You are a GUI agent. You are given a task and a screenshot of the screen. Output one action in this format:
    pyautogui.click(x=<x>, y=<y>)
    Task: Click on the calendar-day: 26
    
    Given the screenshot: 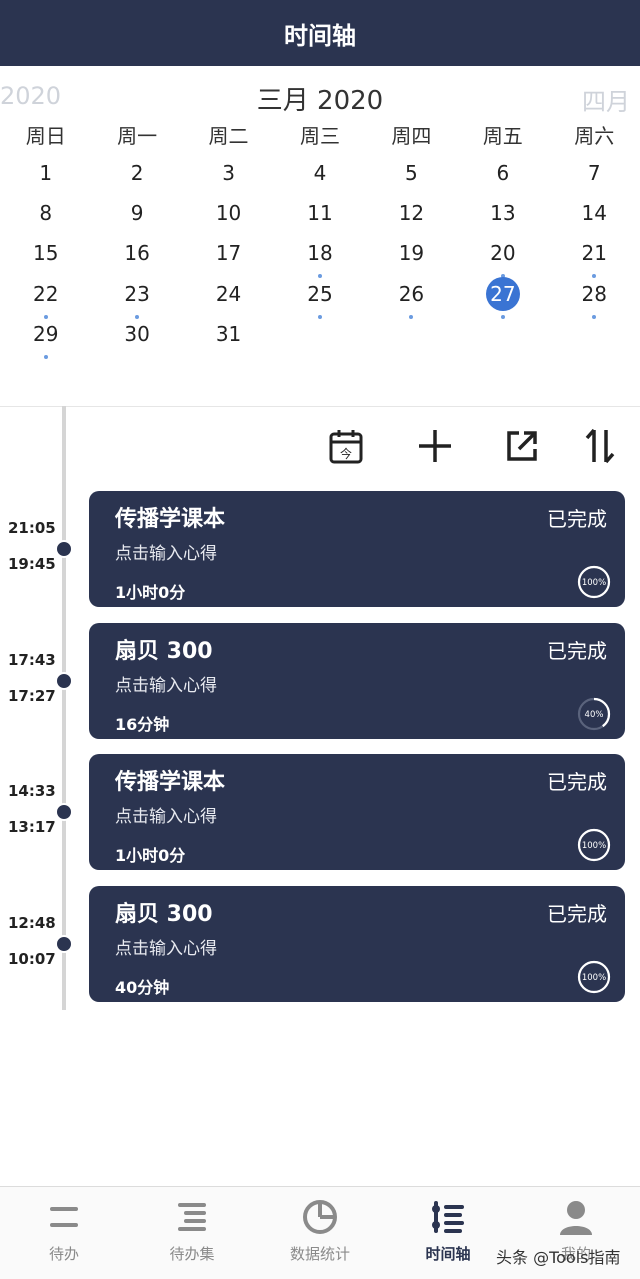 What is the action you would take?
    pyautogui.click(x=411, y=298)
    